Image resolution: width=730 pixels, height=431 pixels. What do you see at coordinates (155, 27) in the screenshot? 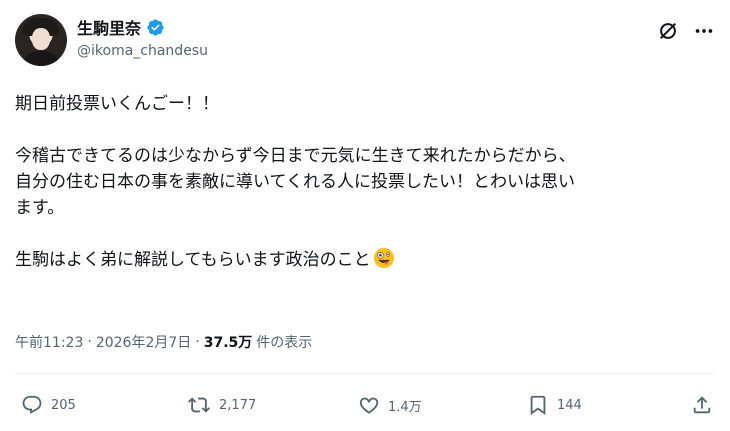
I see `verified-badge-icon` at bounding box center [155, 27].